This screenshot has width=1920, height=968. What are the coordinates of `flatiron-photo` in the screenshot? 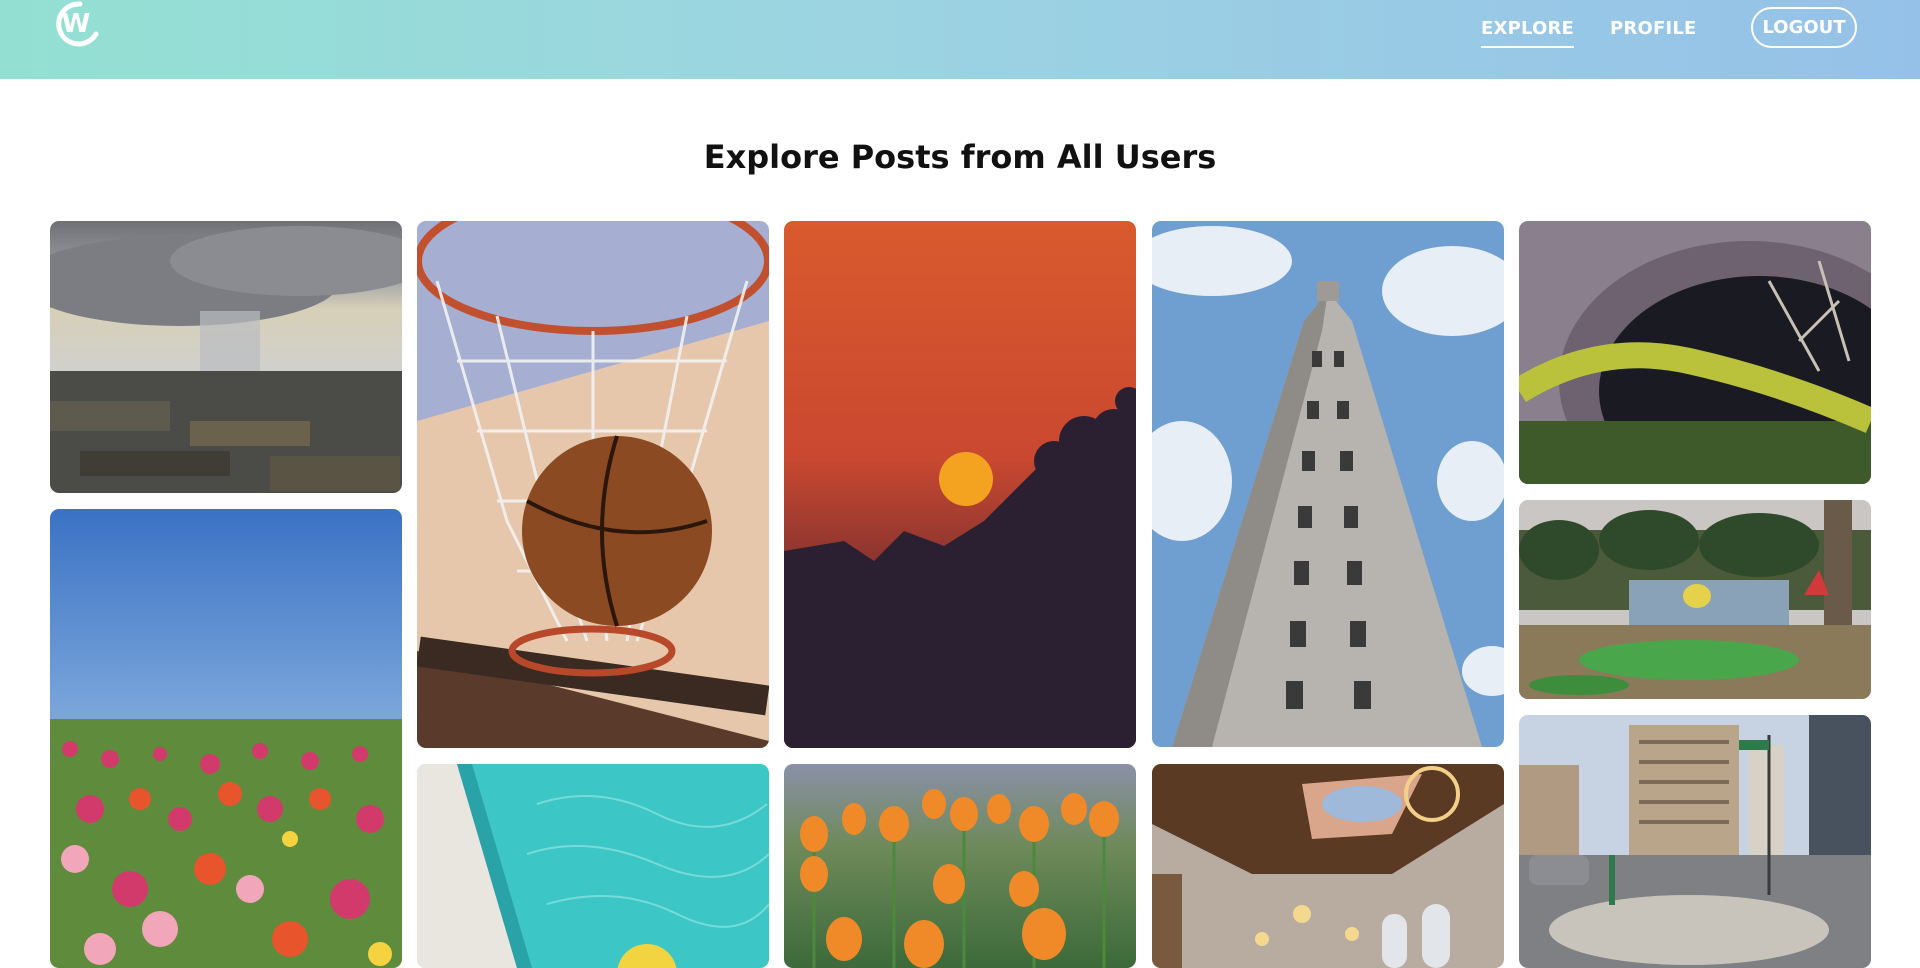 It's located at (1328, 484).